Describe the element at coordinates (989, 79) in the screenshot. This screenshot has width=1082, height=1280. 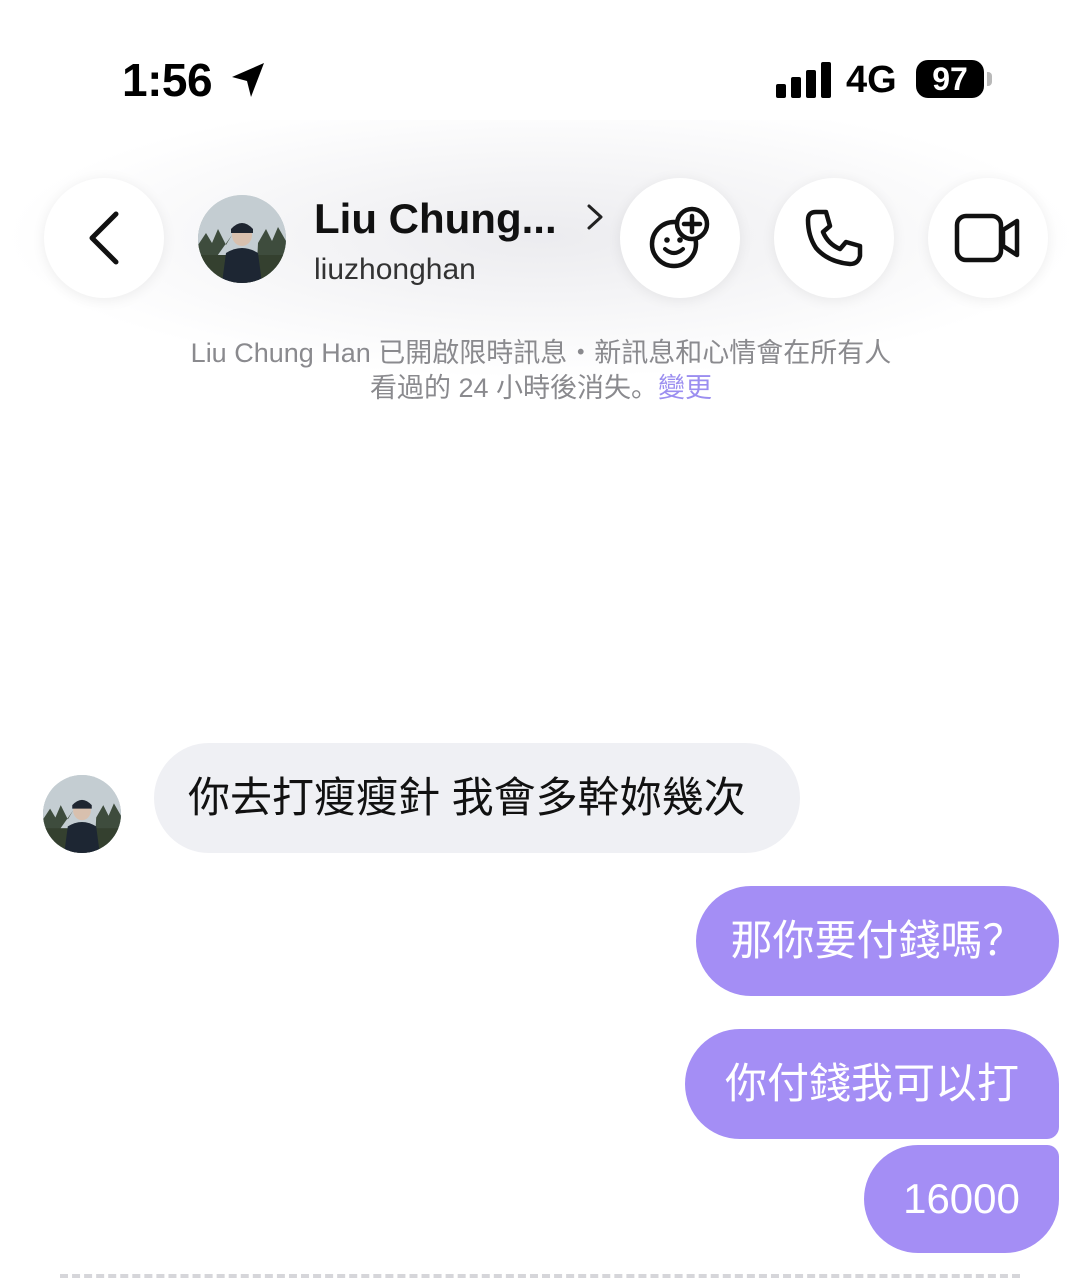
I see `battery-tip` at that location.